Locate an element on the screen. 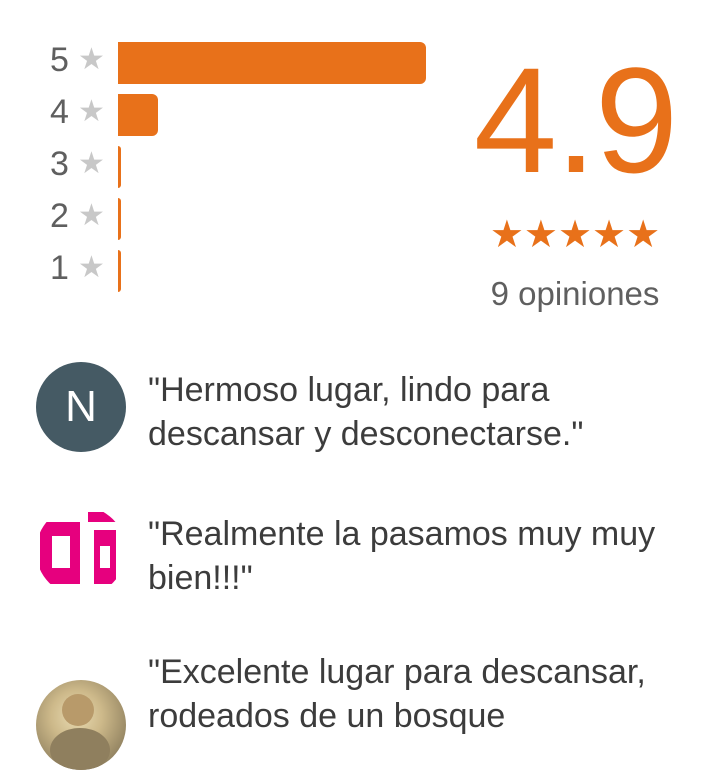  review-count-link: 9 opiniones is located at coordinates (575, 294).